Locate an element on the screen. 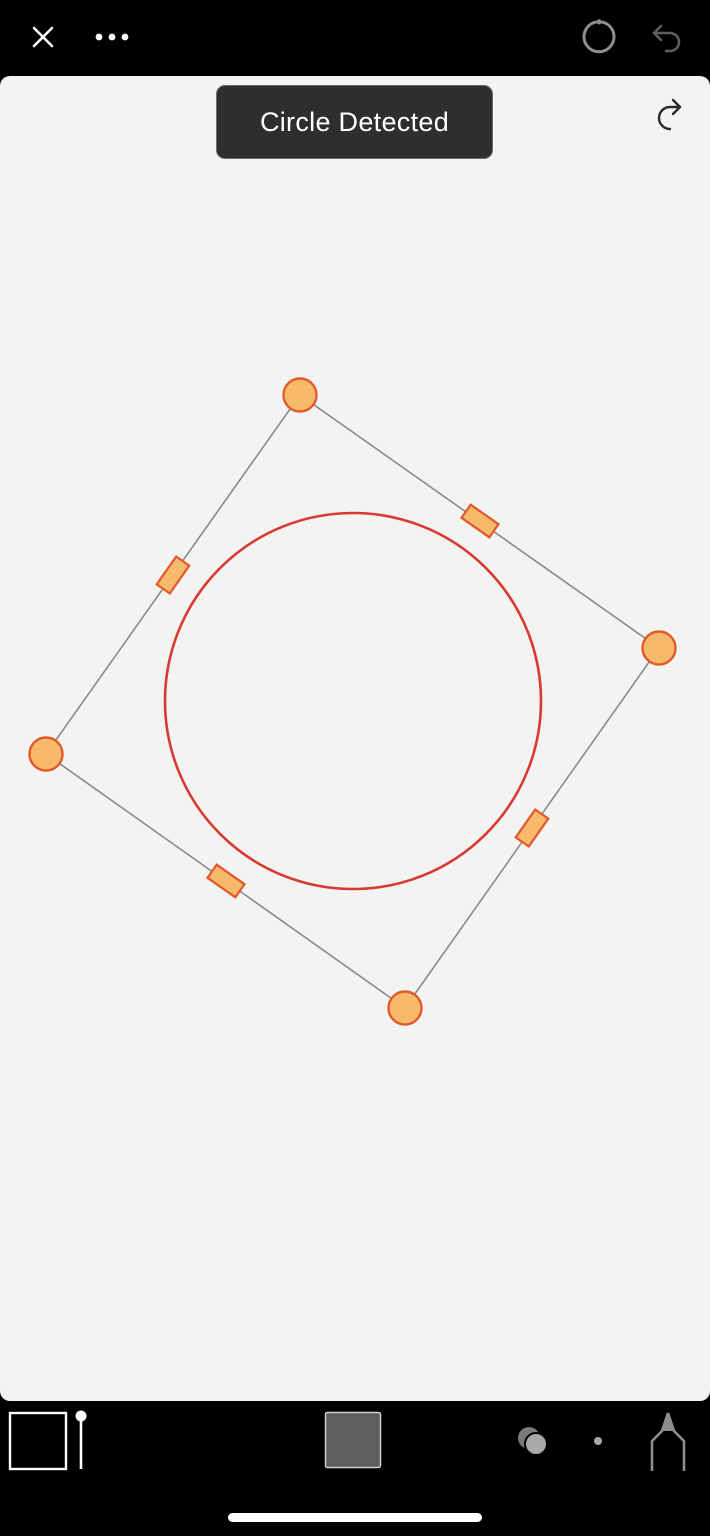 This screenshot has height=1536, width=710. color-swatch is located at coordinates (353, 1440).